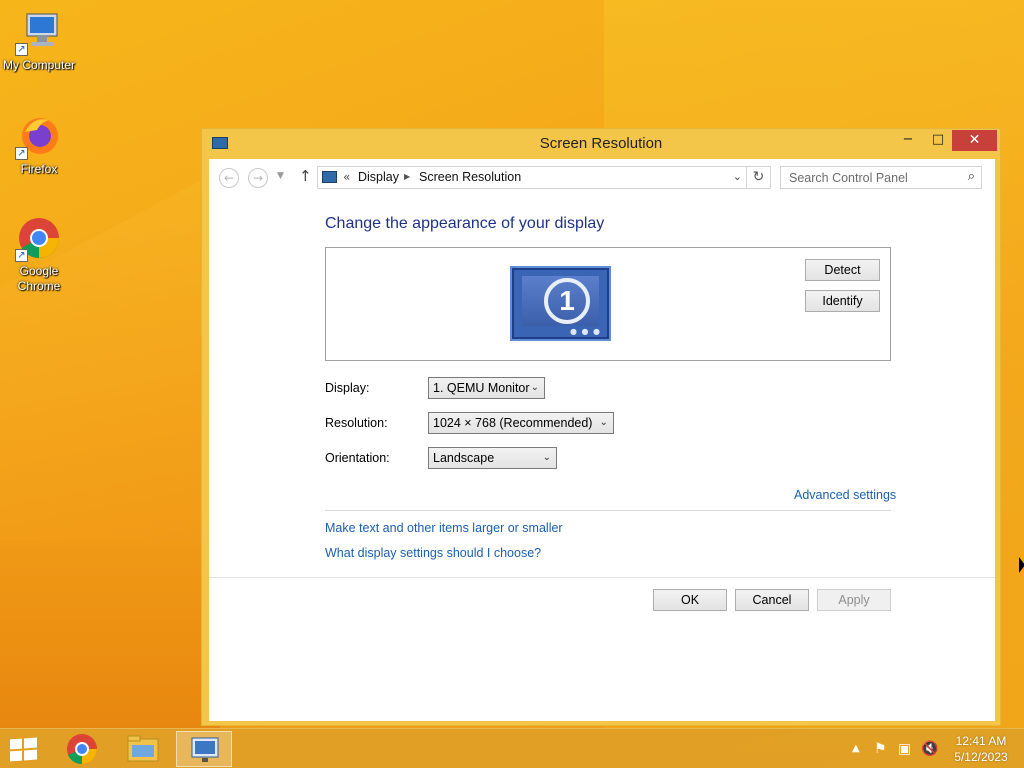  I want to click on orientation-select: Landscape ⌄, so click(492, 458).